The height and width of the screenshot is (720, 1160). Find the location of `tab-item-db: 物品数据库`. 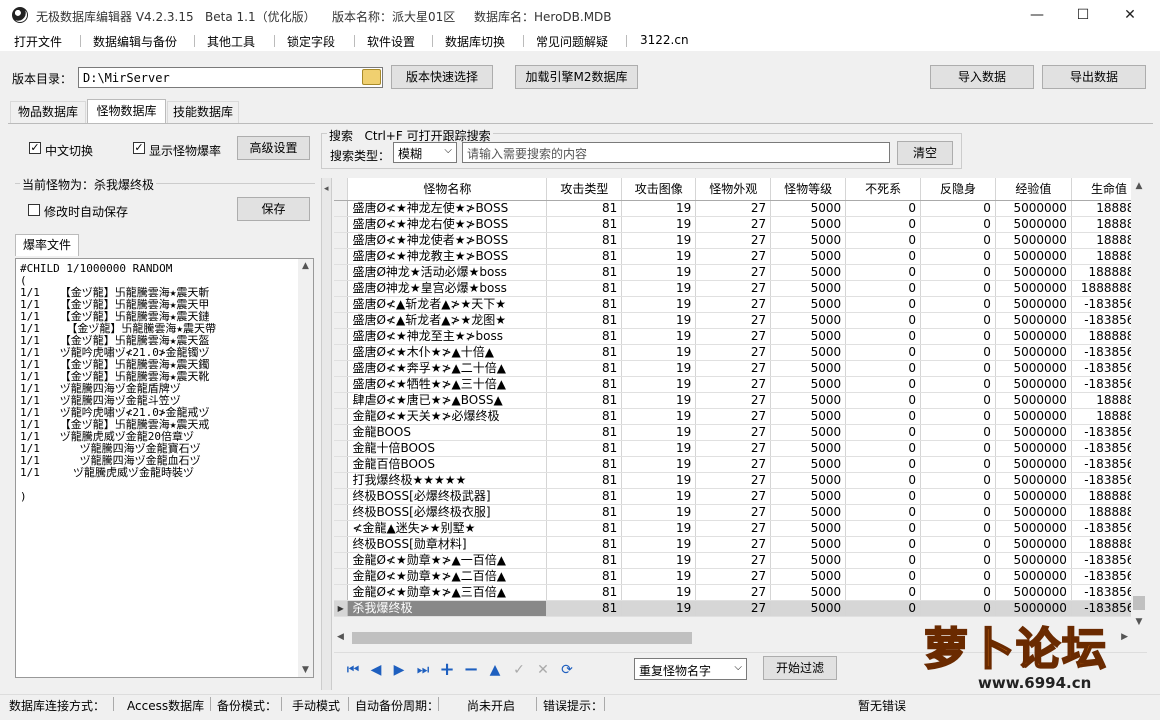

tab-item-db: 物品数据库 is located at coordinates (48, 112).